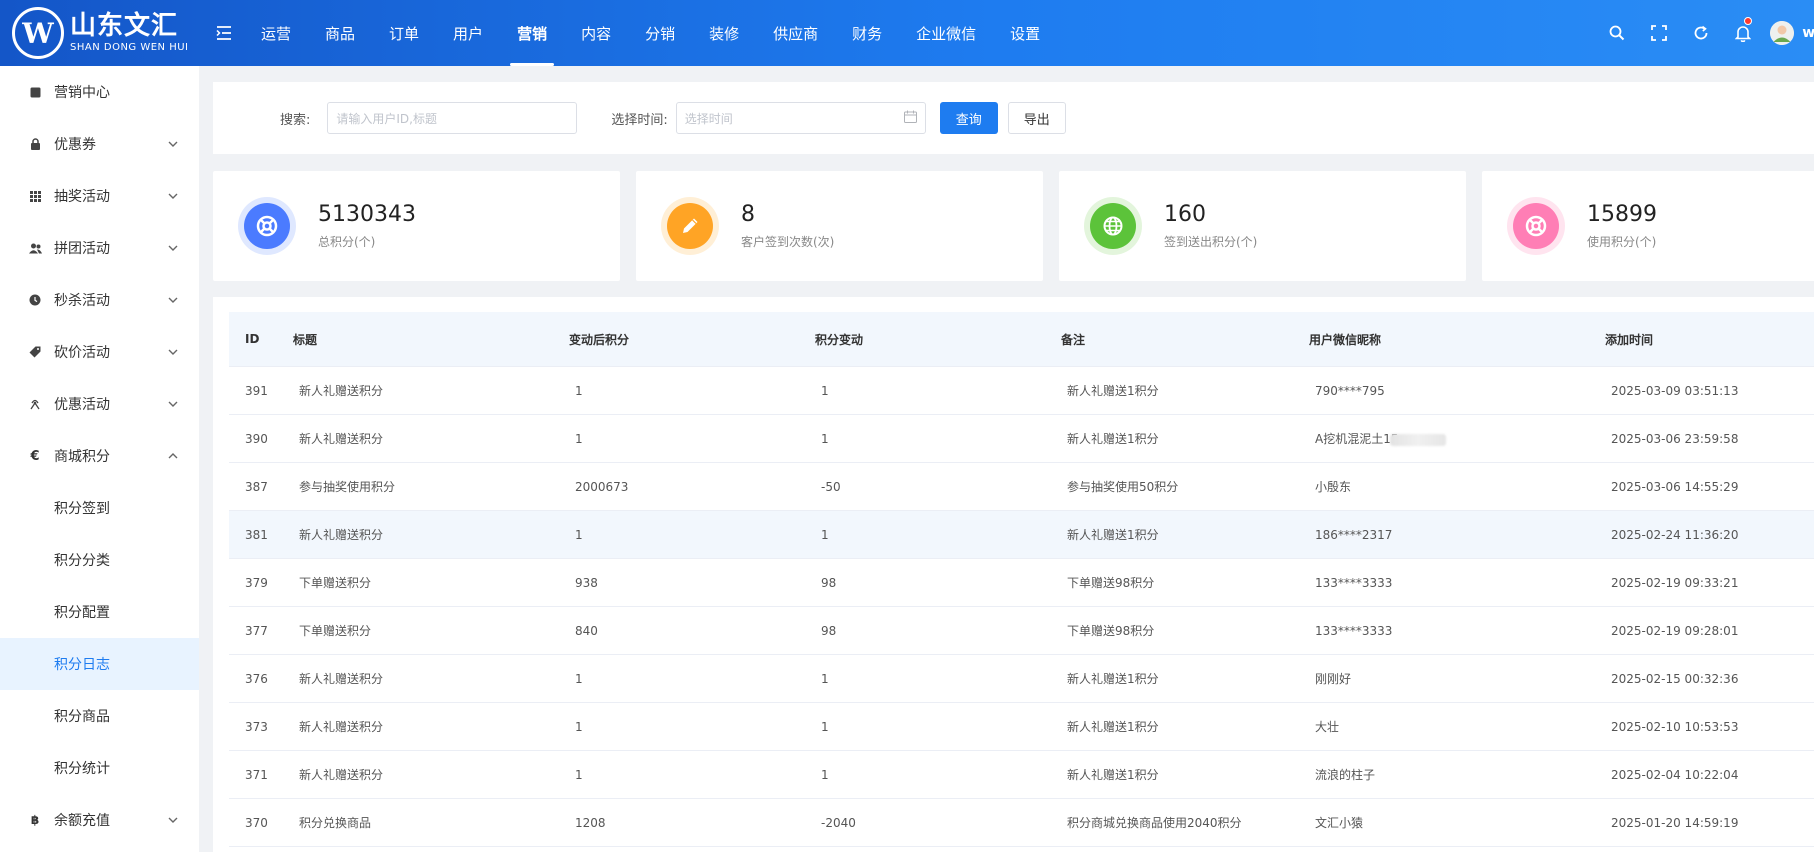 The image size is (1814, 852). I want to click on search-input: 请输入用户ID,标题, so click(452, 118).